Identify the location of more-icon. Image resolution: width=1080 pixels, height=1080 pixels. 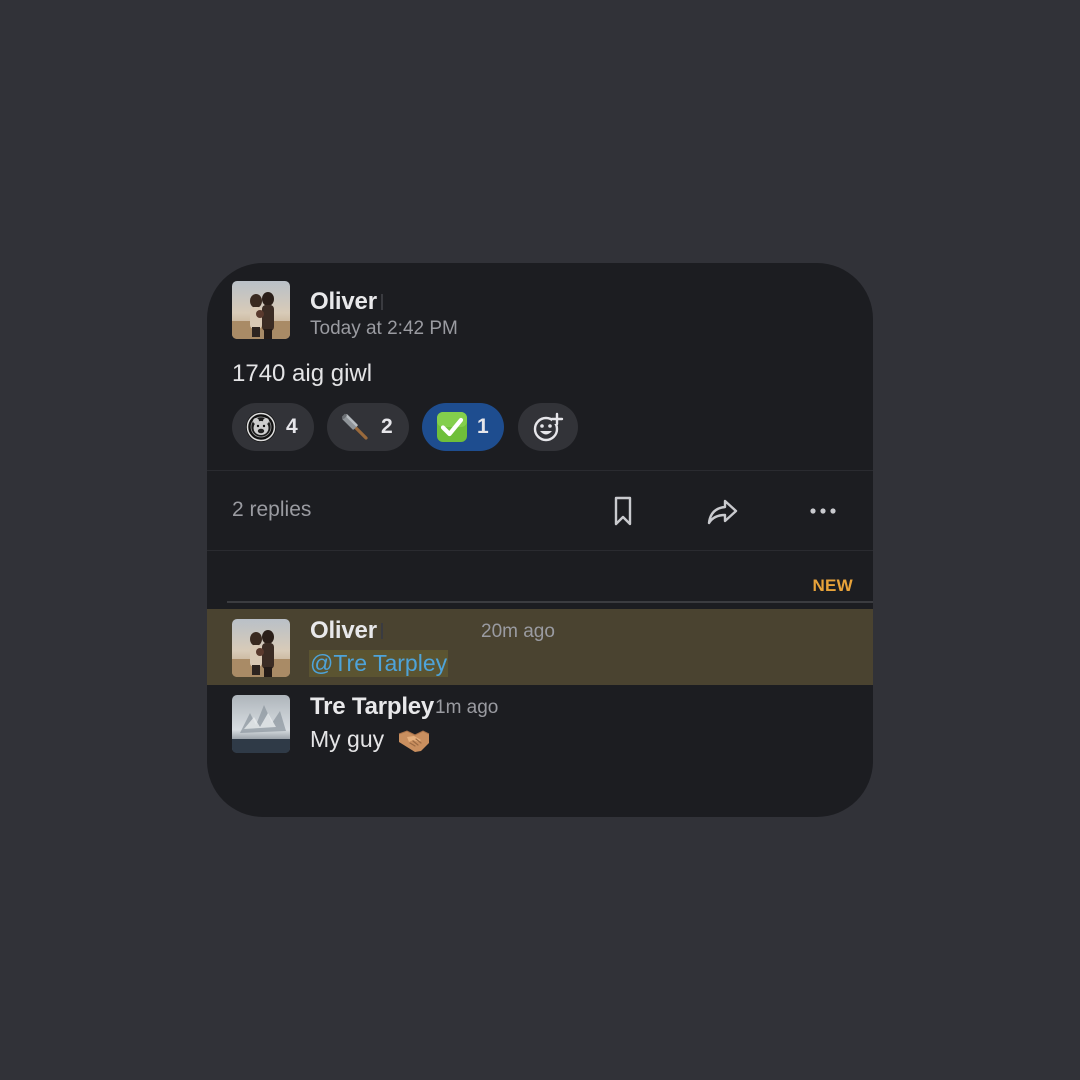
(823, 511).